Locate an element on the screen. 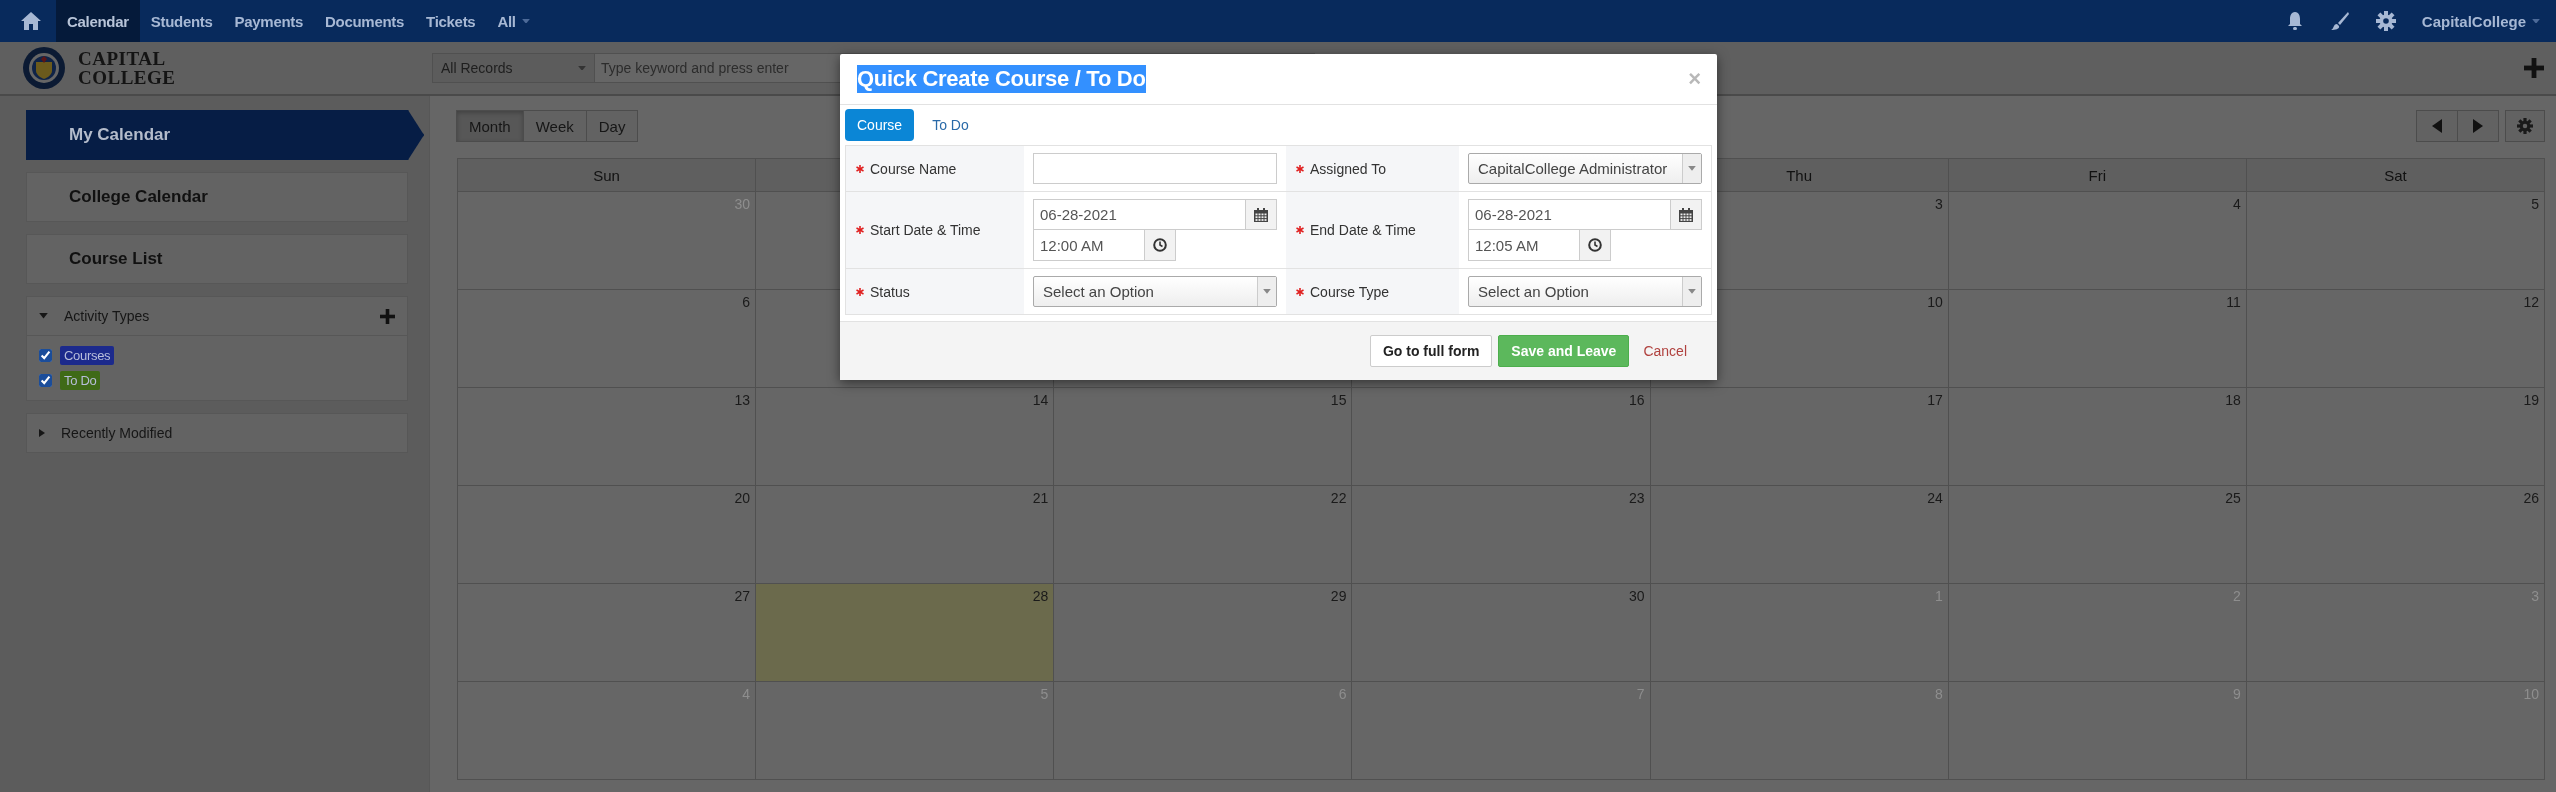 The height and width of the screenshot is (792, 2556). panel-title: Recently Modified is located at coordinates (117, 433).